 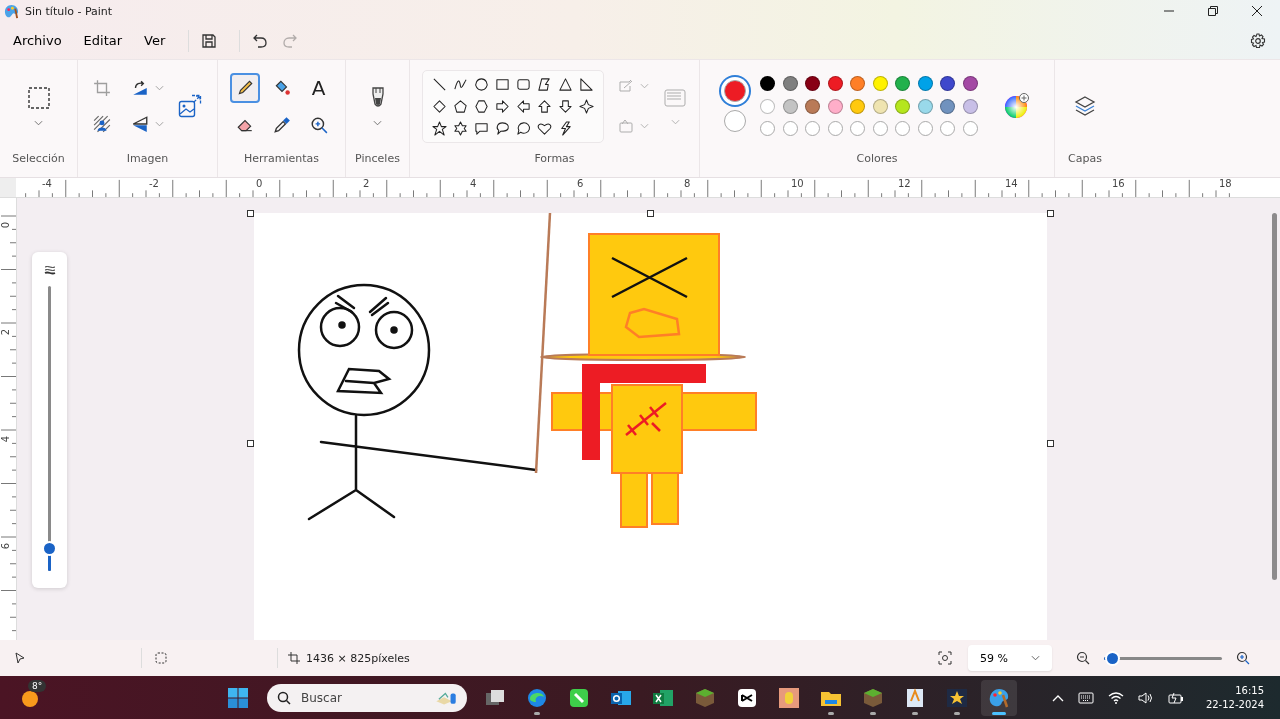 What do you see at coordinates (544, 84) in the screenshot?
I see `polygon-icon` at bounding box center [544, 84].